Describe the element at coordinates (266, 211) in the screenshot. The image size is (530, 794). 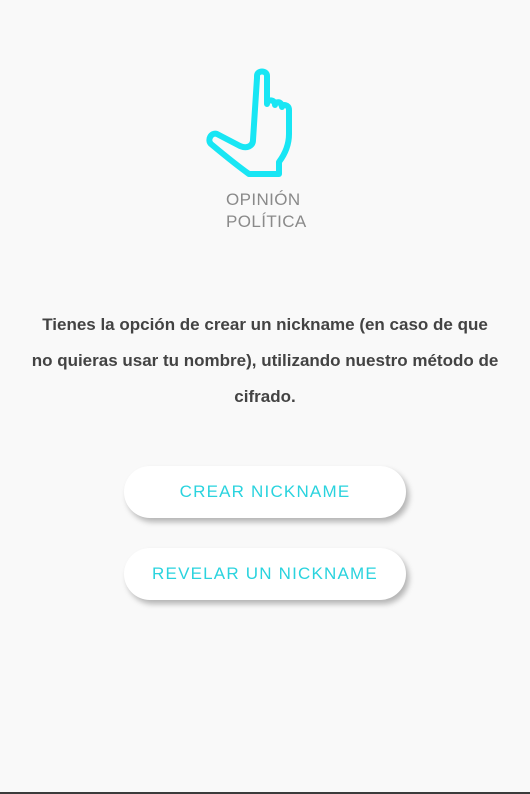
I see `app-name: OPINIÓN POLÍTICA` at that location.